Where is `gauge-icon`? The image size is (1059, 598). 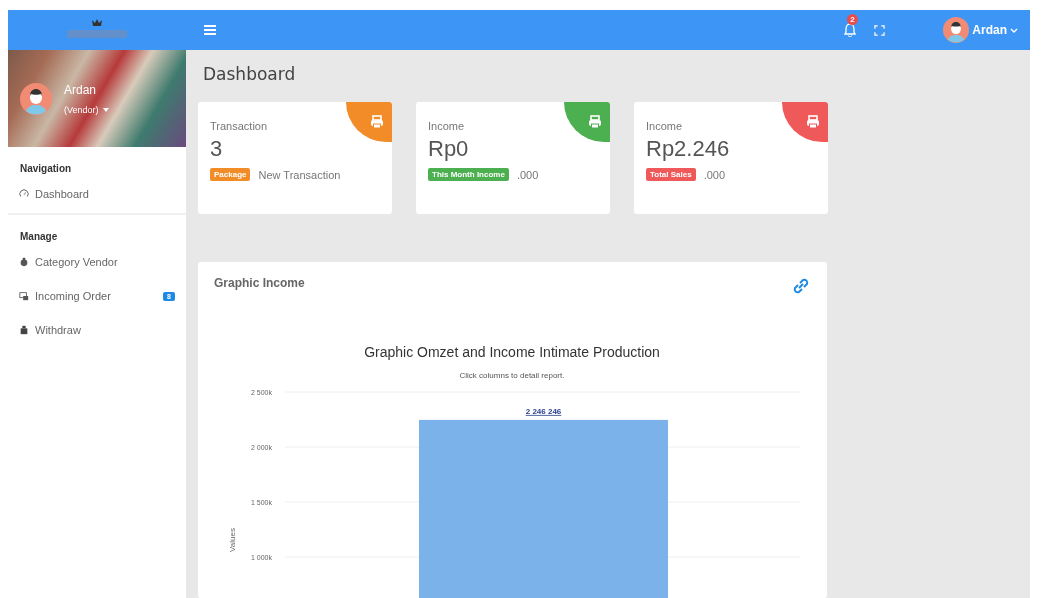 gauge-icon is located at coordinates (24, 194).